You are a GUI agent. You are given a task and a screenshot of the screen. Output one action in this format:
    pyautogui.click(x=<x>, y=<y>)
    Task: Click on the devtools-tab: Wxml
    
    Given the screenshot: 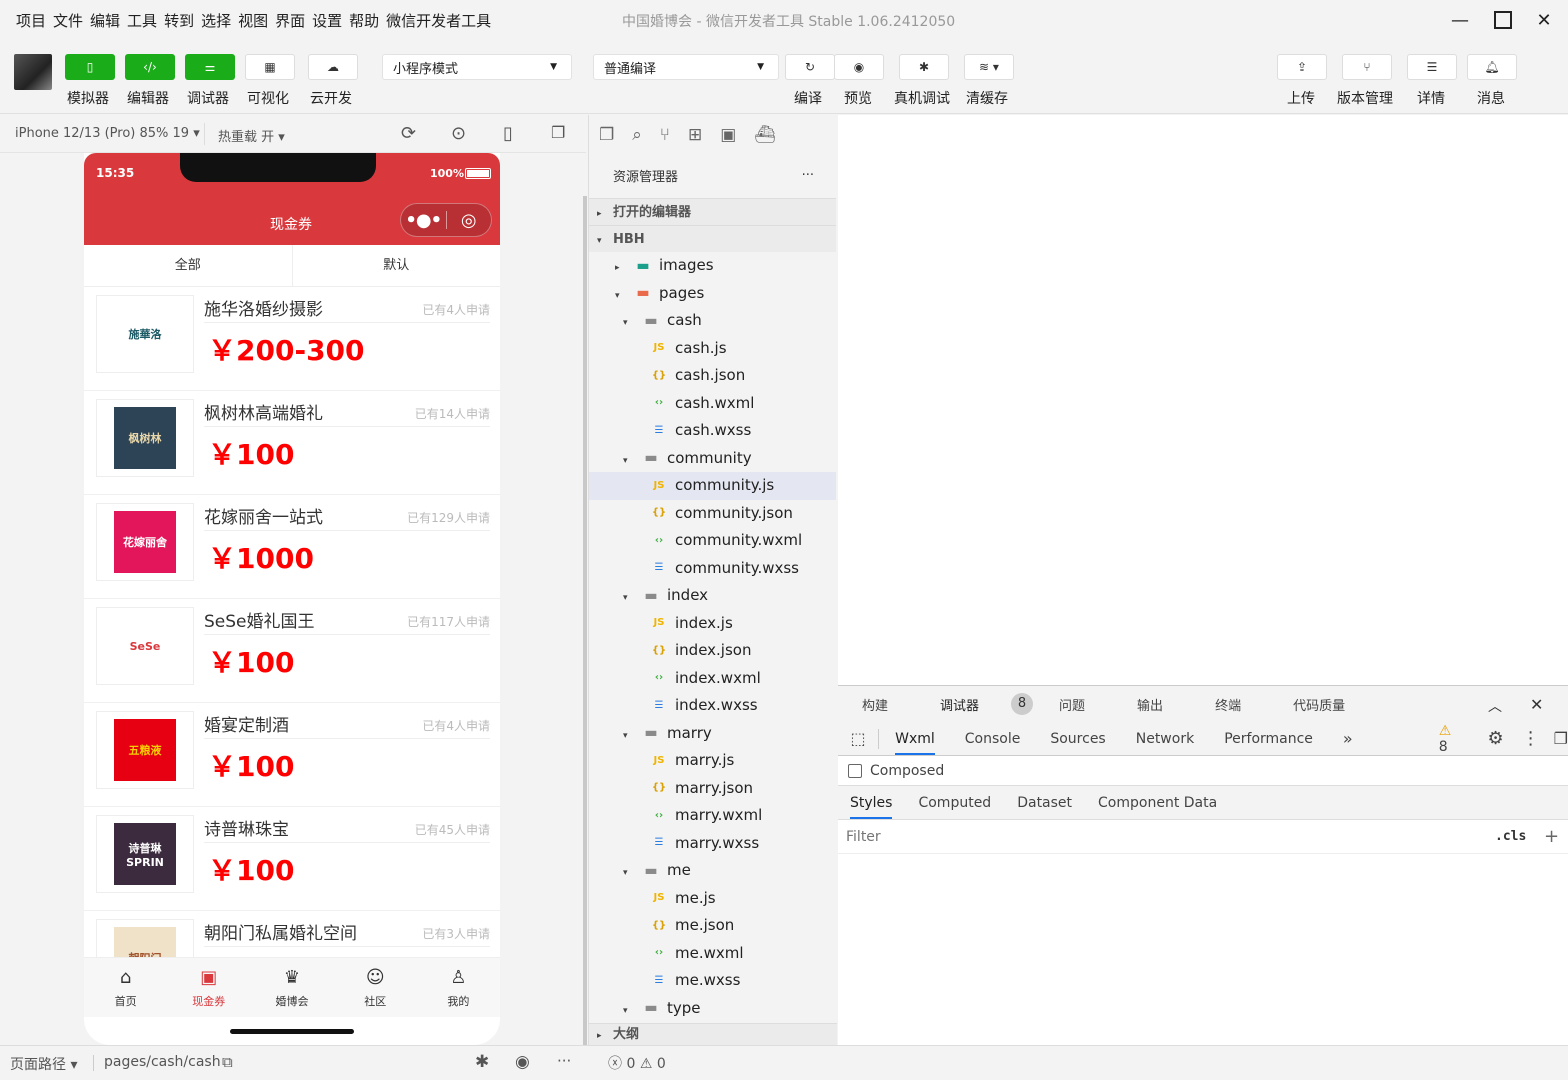 What is the action you would take?
    pyautogui.click(x=915, y=743)
    